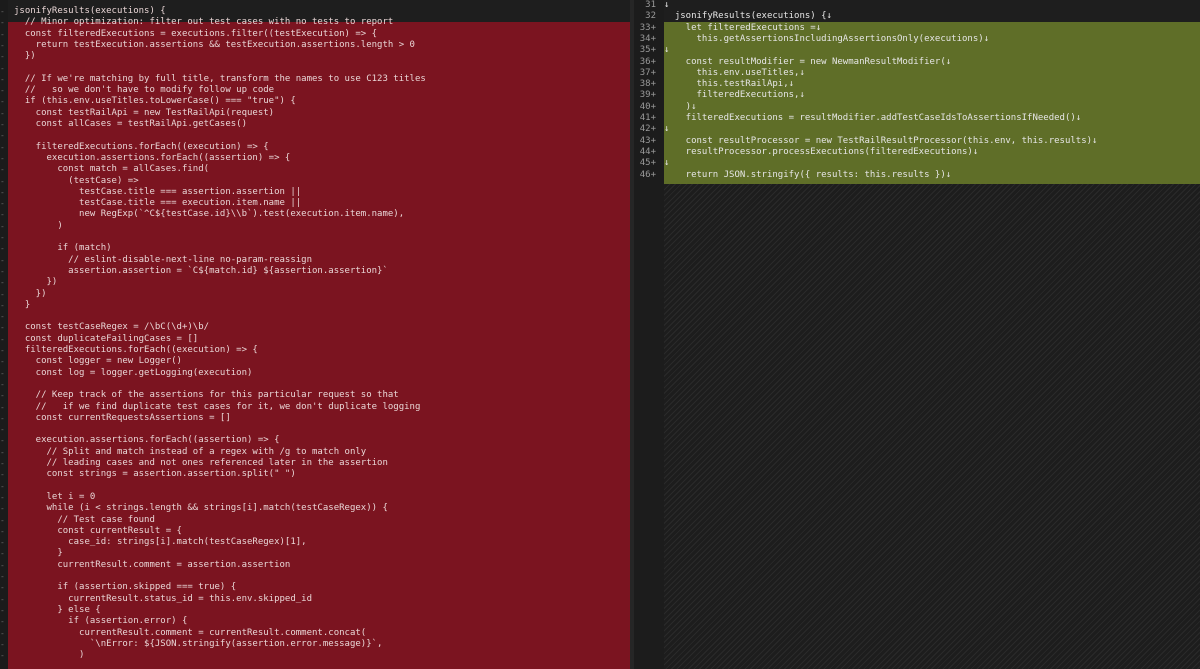 The image size is (1200, 669). I want to click on code-text: if (assertion.skipped === true) {, so click(125, 587).